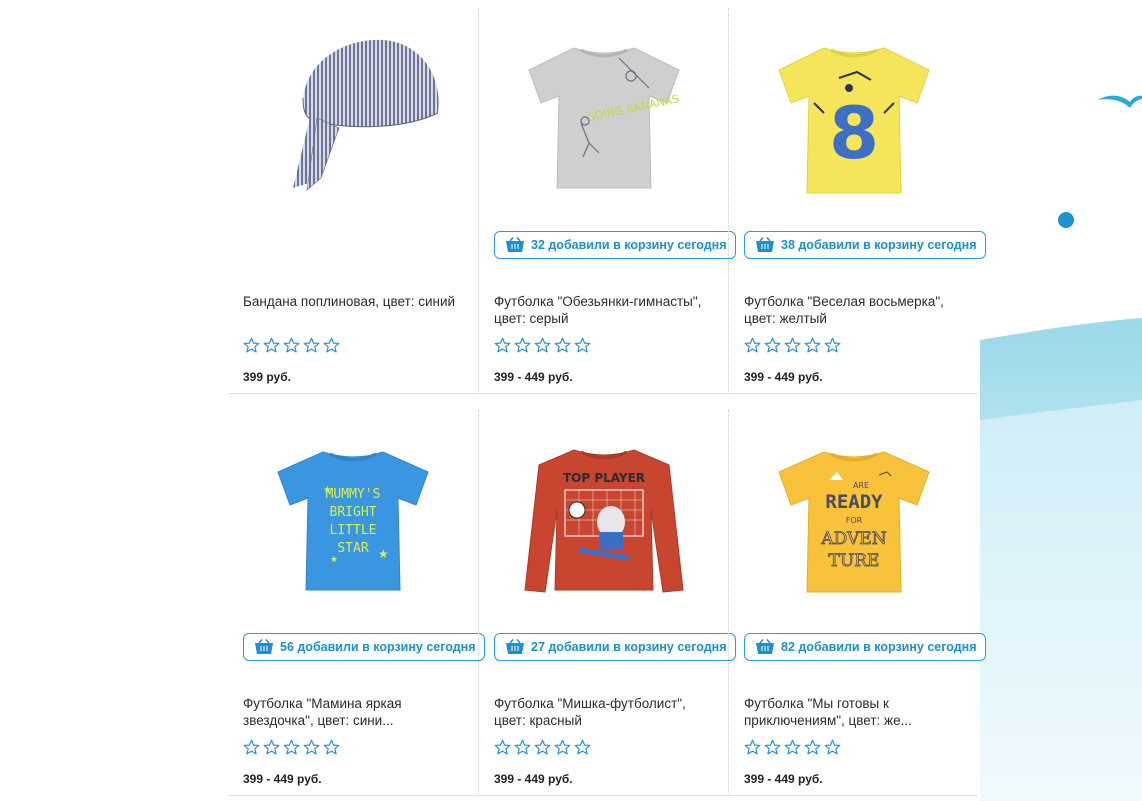 This screenshot has width=1142, height=801. Describe the element at coordinates (353, 512) in the screenshot. I see `svg-text: BRIGHT` at that location.